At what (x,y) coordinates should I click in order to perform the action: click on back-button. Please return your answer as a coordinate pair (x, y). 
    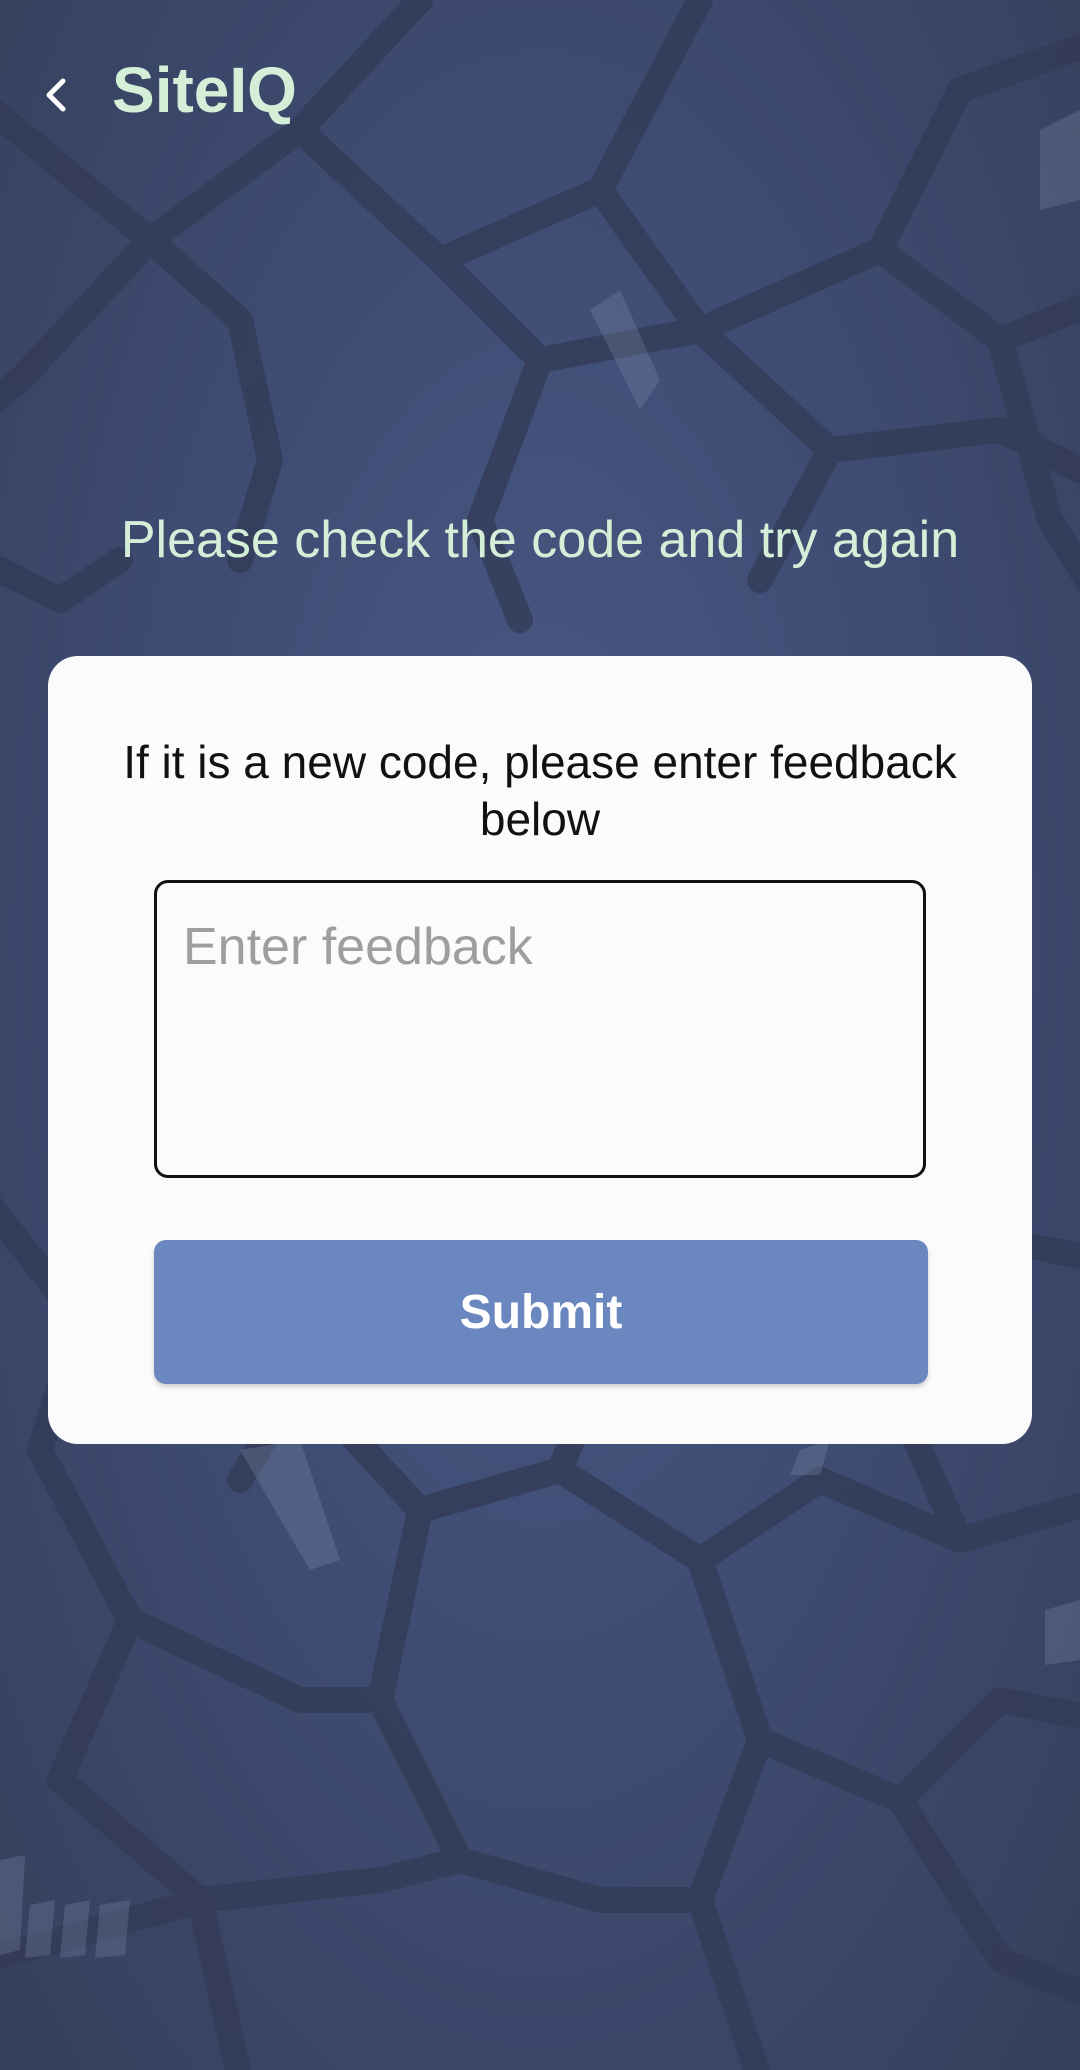
    Looking at the image, I should click on (57, 95).